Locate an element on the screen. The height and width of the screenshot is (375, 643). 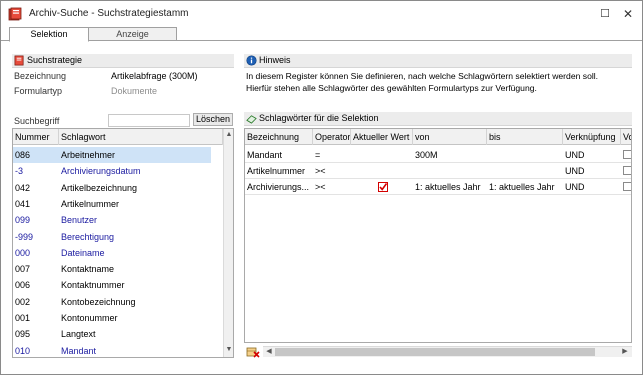
keyword-nummer: 099 is located at coordinates (23, 220).